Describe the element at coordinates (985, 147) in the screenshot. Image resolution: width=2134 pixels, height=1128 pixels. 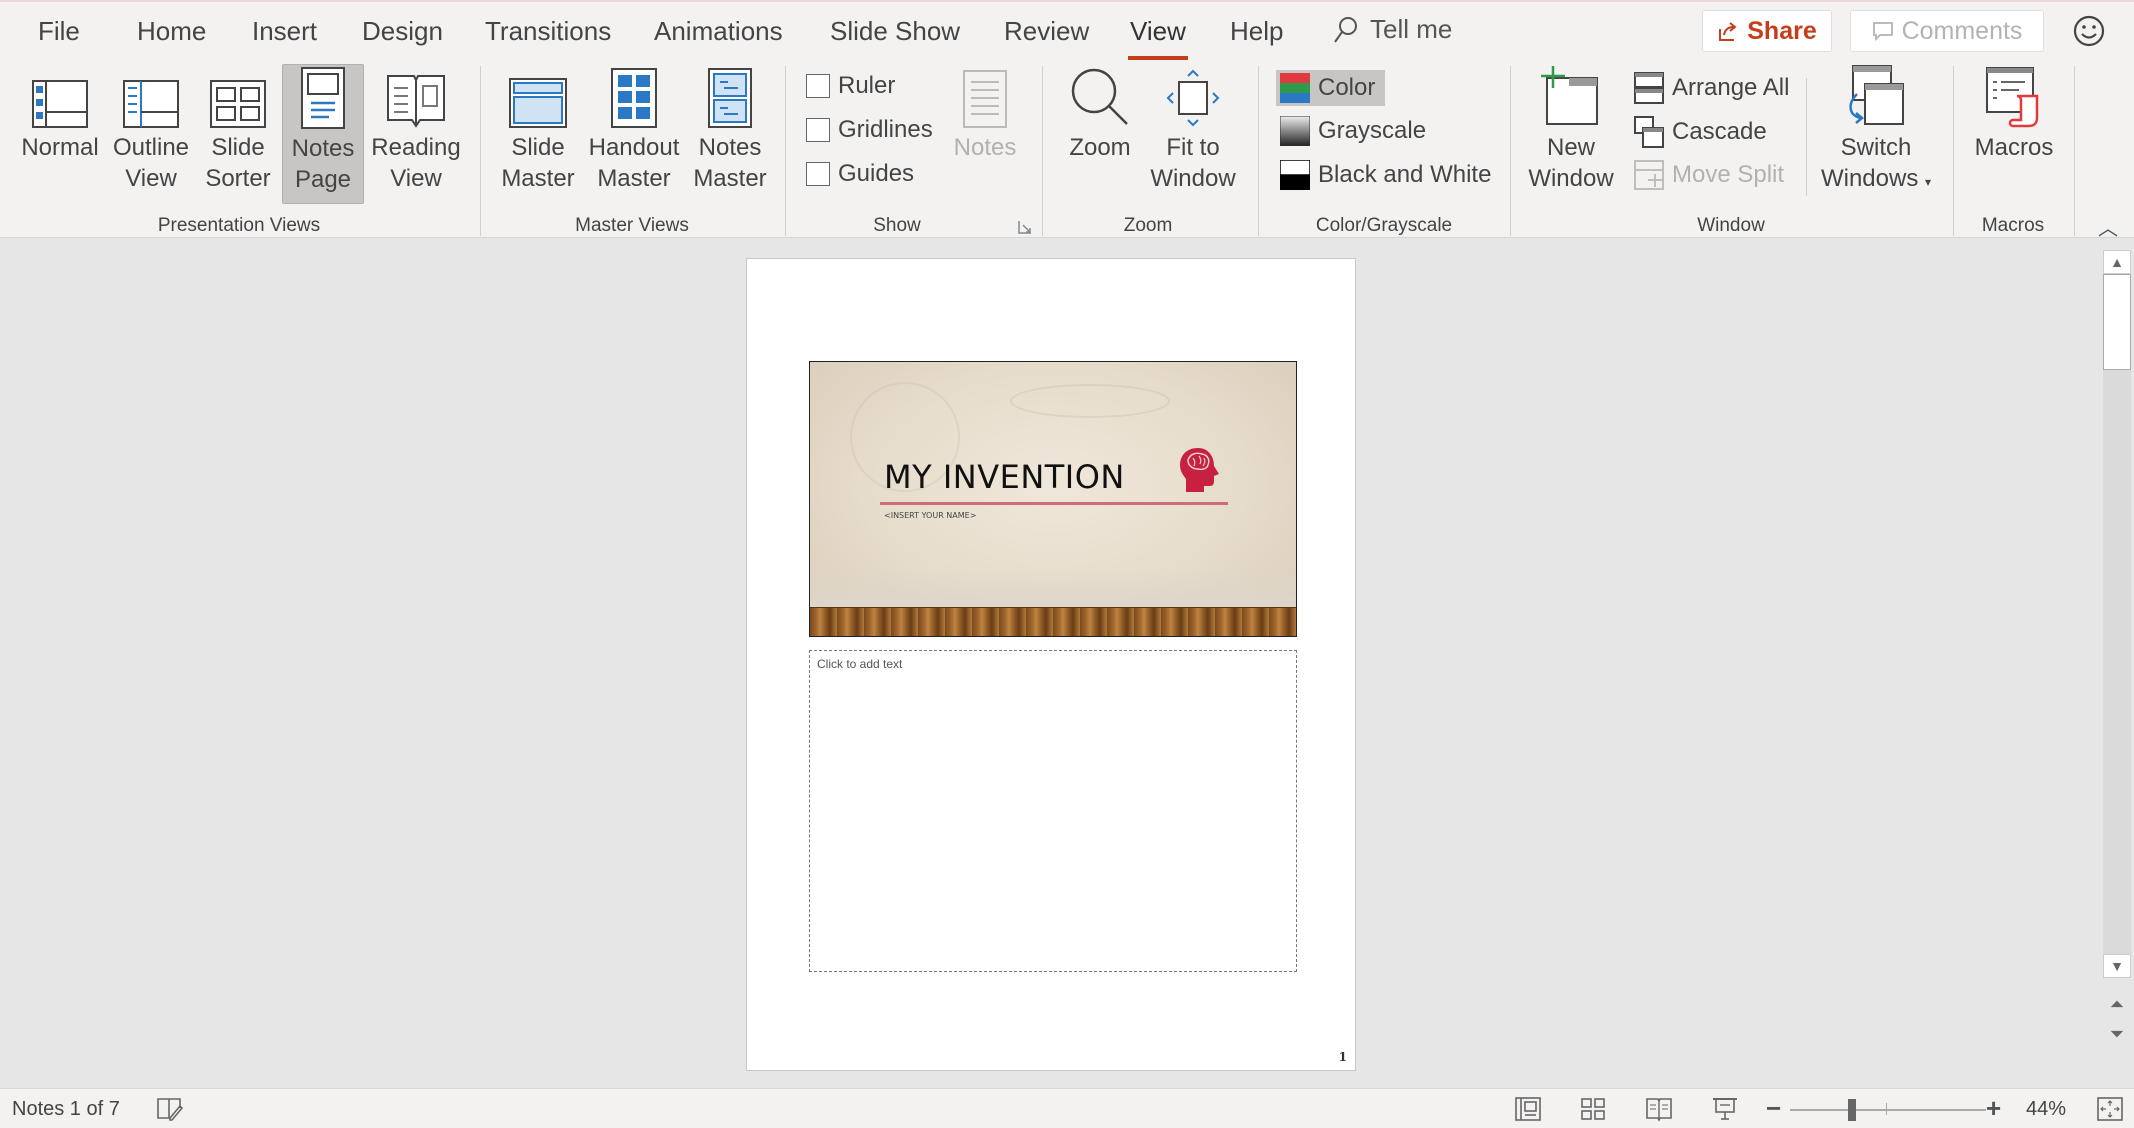
I see `notes-toggle-label: Notes` at that location.